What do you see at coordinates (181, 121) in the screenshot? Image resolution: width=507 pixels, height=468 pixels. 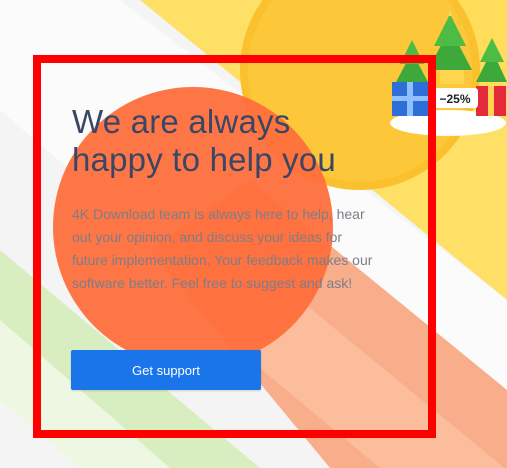 I see `title-line-1: We are always` at bounding box center [181, 121].